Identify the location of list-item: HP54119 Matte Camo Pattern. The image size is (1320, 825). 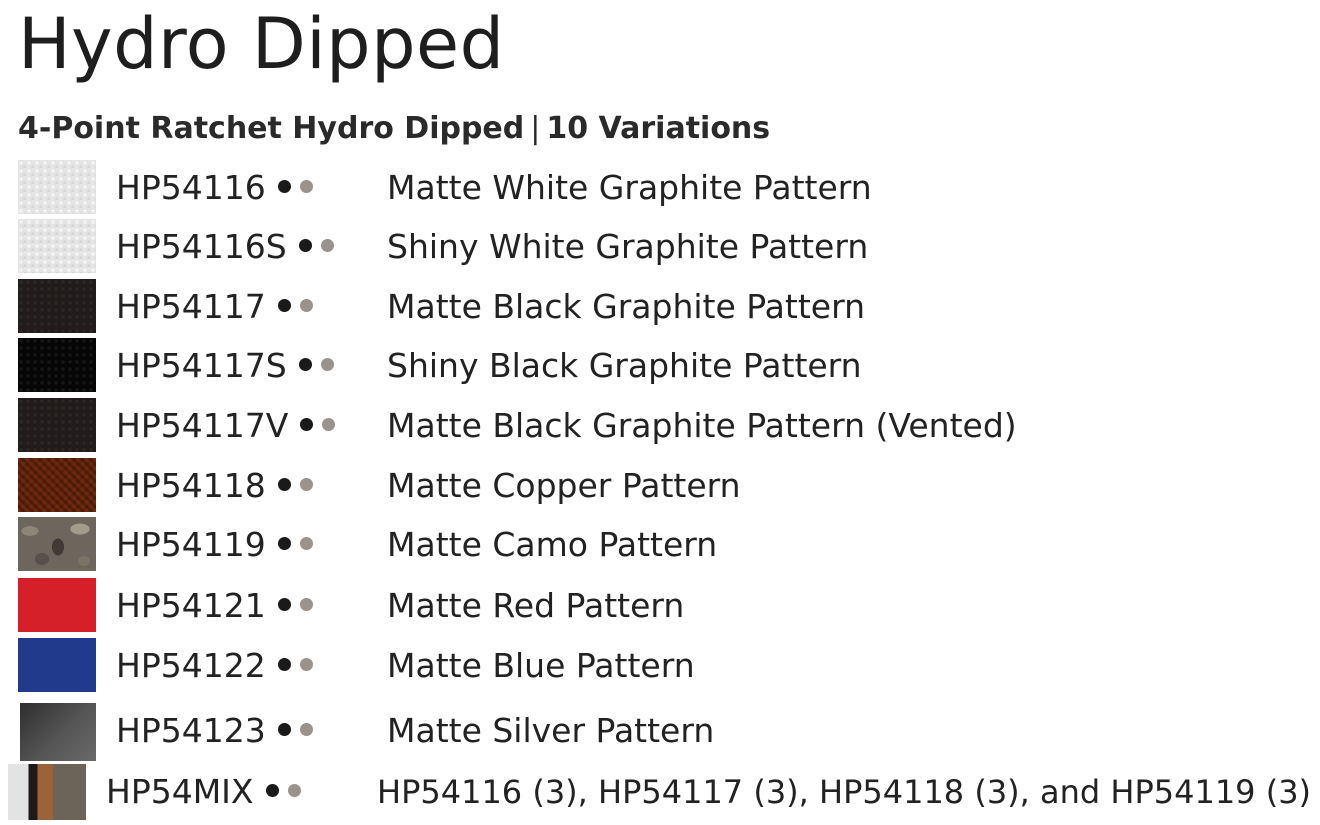
(660, 545).